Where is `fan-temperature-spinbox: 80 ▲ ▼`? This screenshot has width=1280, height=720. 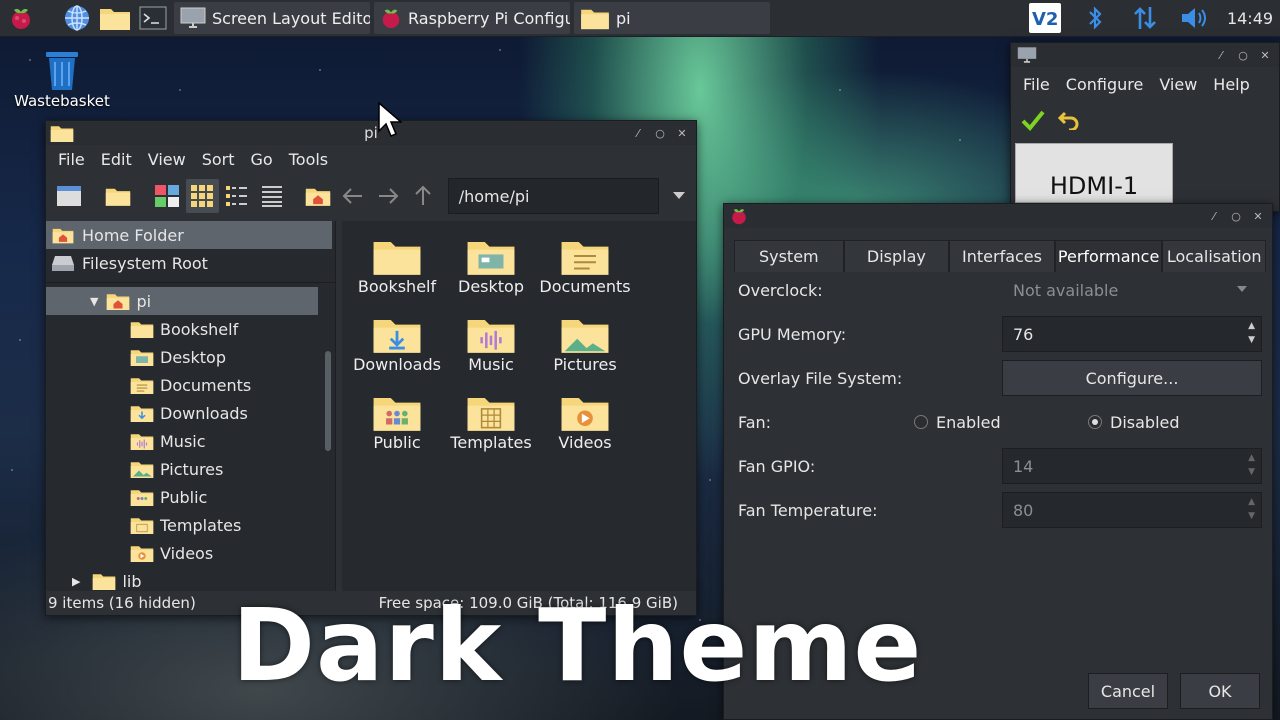
fan-temperature-spinbox: 80 ▲ ▼ is located at coordinates (1132, 510).